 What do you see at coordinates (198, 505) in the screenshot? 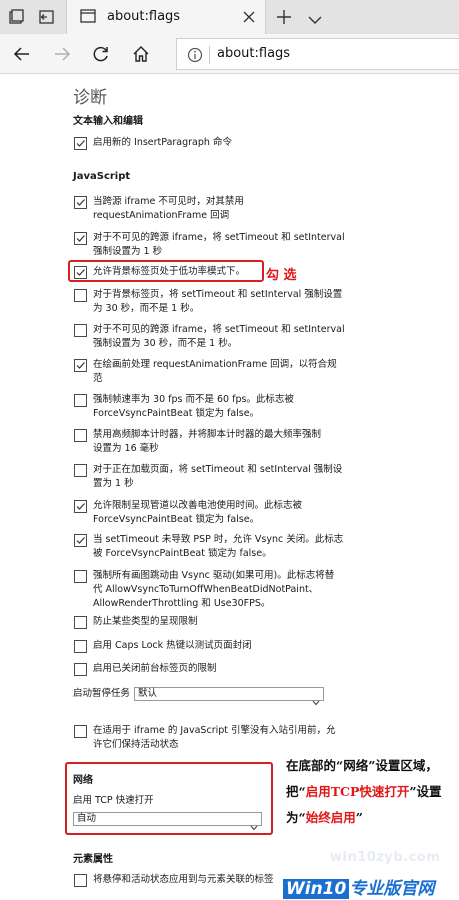
I see `flag-label: 允许限制呈现管道以改善电池使用时间。此标志被` at bounding box center [198, 505].